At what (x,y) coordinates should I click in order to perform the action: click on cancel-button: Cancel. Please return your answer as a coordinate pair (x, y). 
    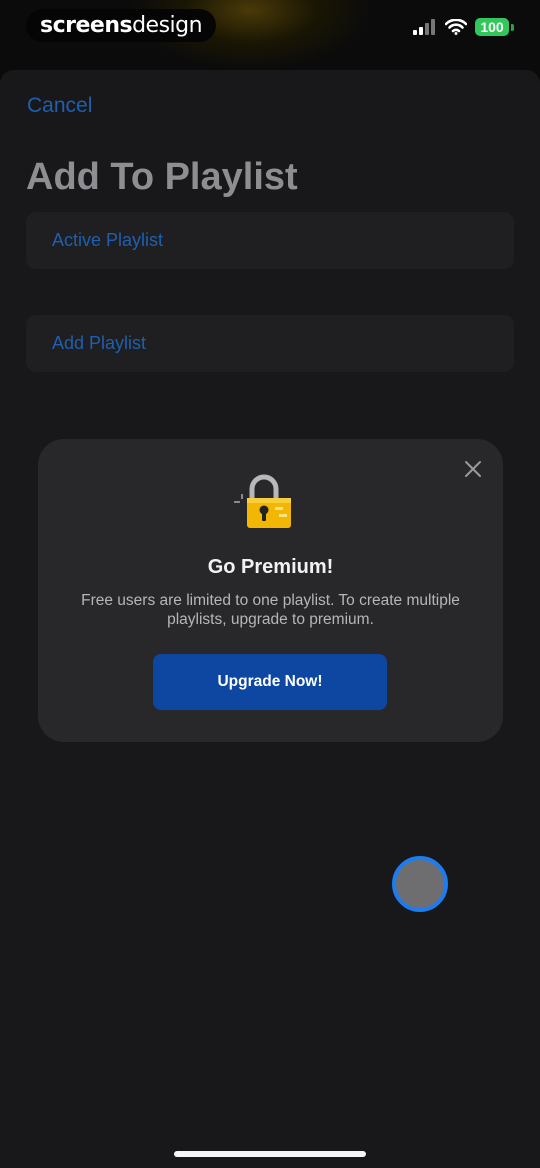
    Looking at the image, I should click on (59, 106).